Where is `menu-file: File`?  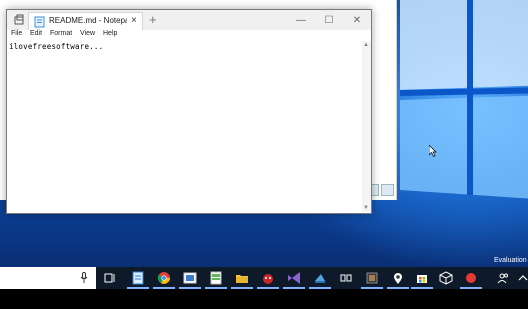
menu-file: File is located at coordinates (16, 33).